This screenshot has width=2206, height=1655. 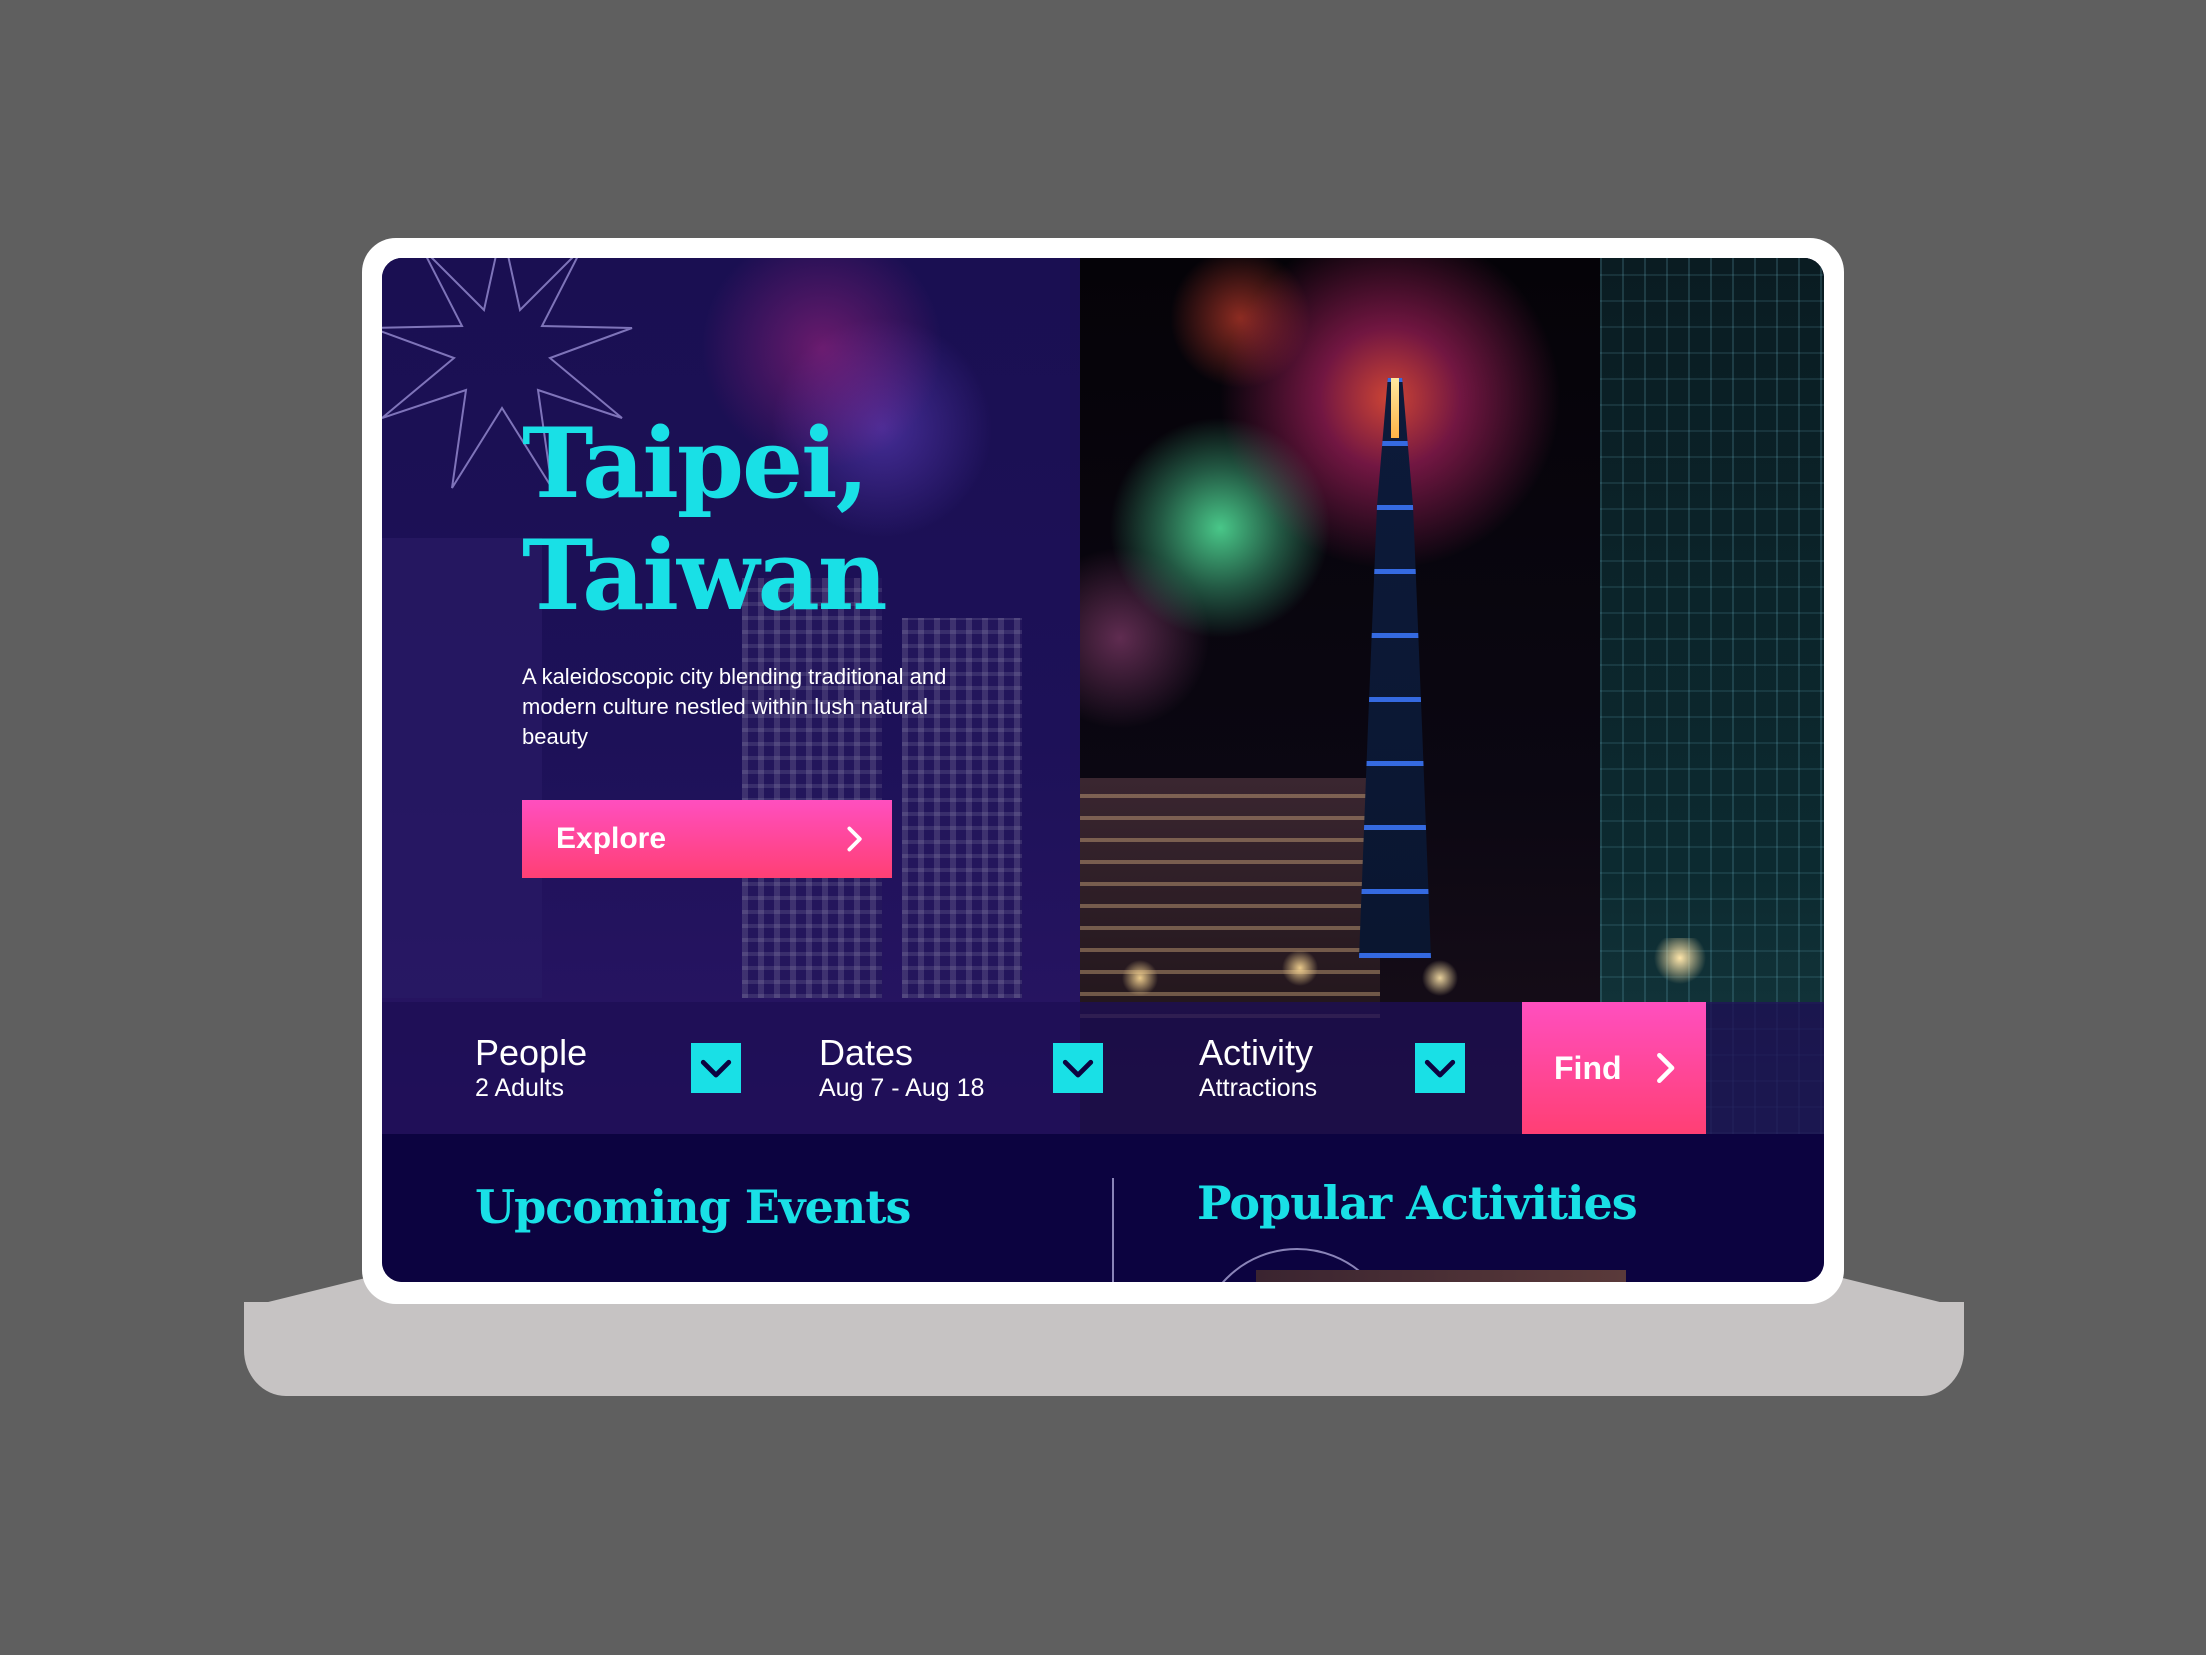 What do you see at coordinates (705, 575) in the screenshot?
I see `title-line-country: Taiwan` at bounding box center [705, 575].